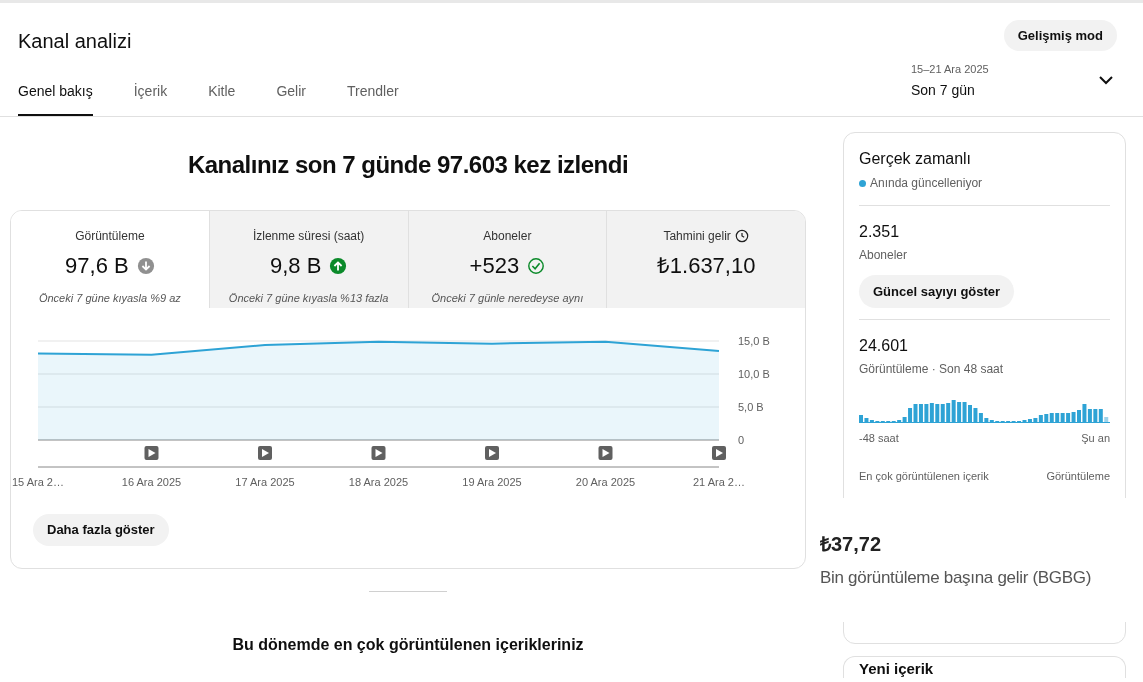 The width and height of the screenshot is (1143, 682). What do you see at coordinates (1012, 88) in the screenshot?
I see `date-range-dropdown: 15–21 Ara 2025 Son 7 gün` at bounding box center [1012, 88].